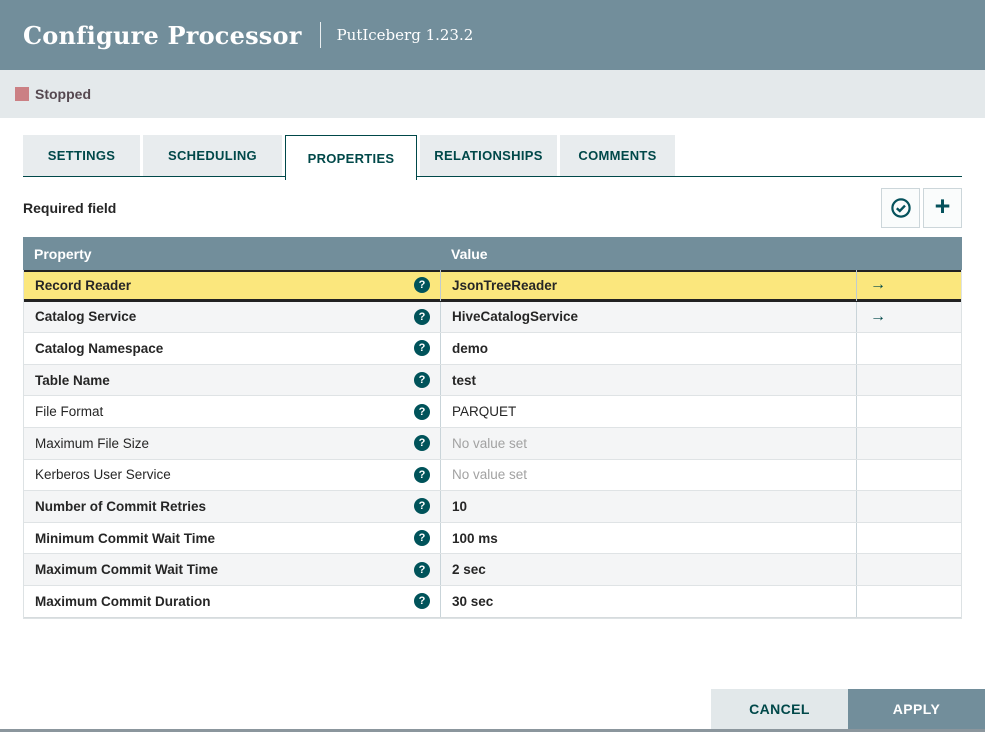 The height and width of the screenshot is (732, 985). What do you see at coordinates (648, 538) in the screenshot?
I see `property-value-cell: 100 ms` at bounding box center [648, 538].